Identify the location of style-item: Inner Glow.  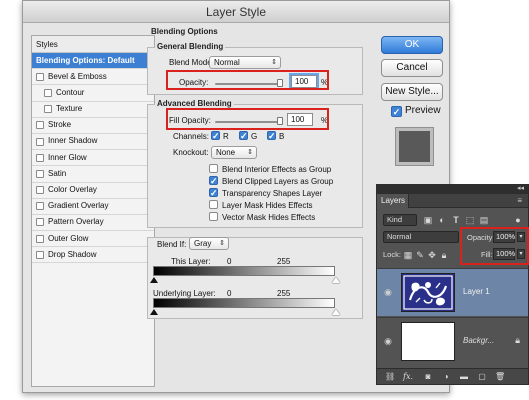
(93, 158).